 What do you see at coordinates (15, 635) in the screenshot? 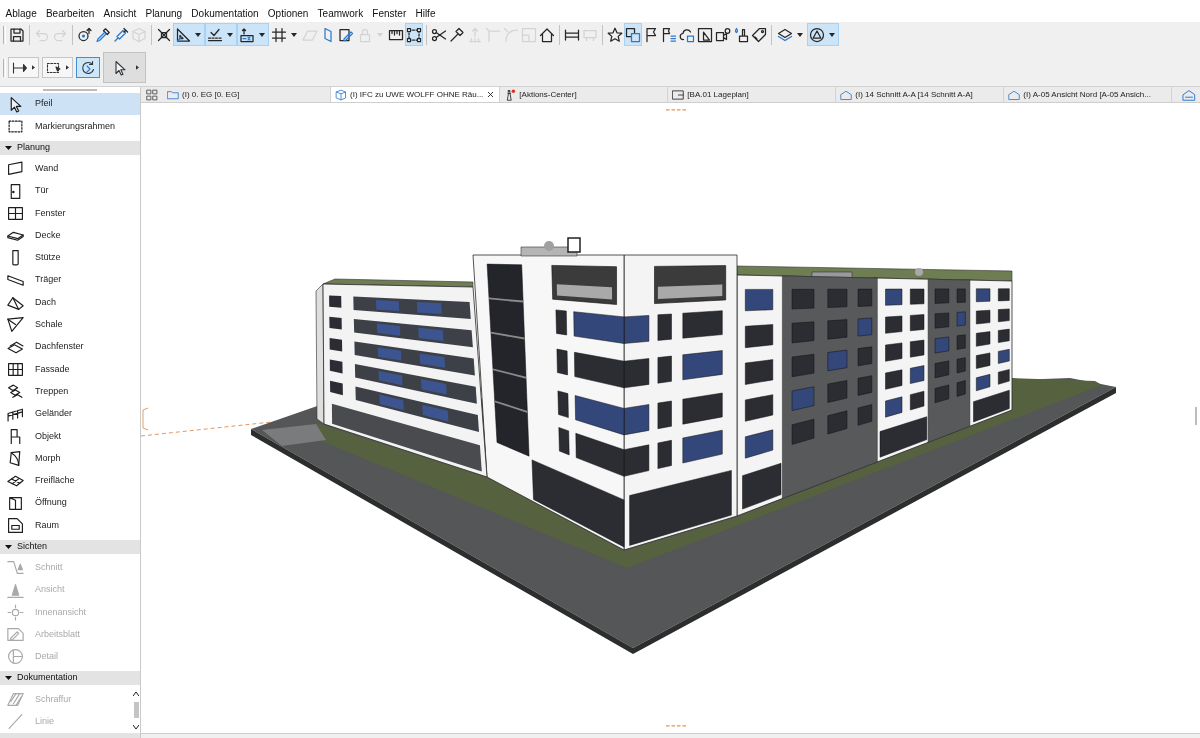
I see `worksheet-icon` at bounding box center [15, 635].